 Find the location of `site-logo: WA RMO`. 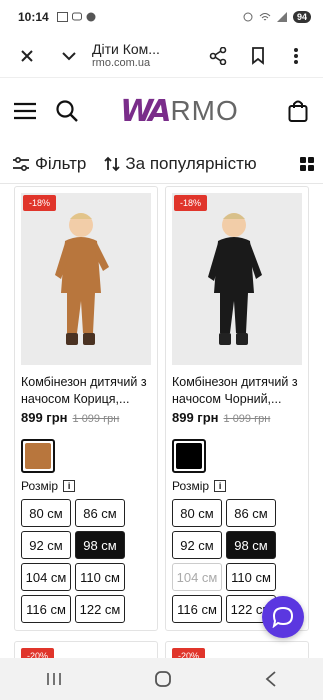

site-logo: WA RMO is located at coordinates (179, 111).